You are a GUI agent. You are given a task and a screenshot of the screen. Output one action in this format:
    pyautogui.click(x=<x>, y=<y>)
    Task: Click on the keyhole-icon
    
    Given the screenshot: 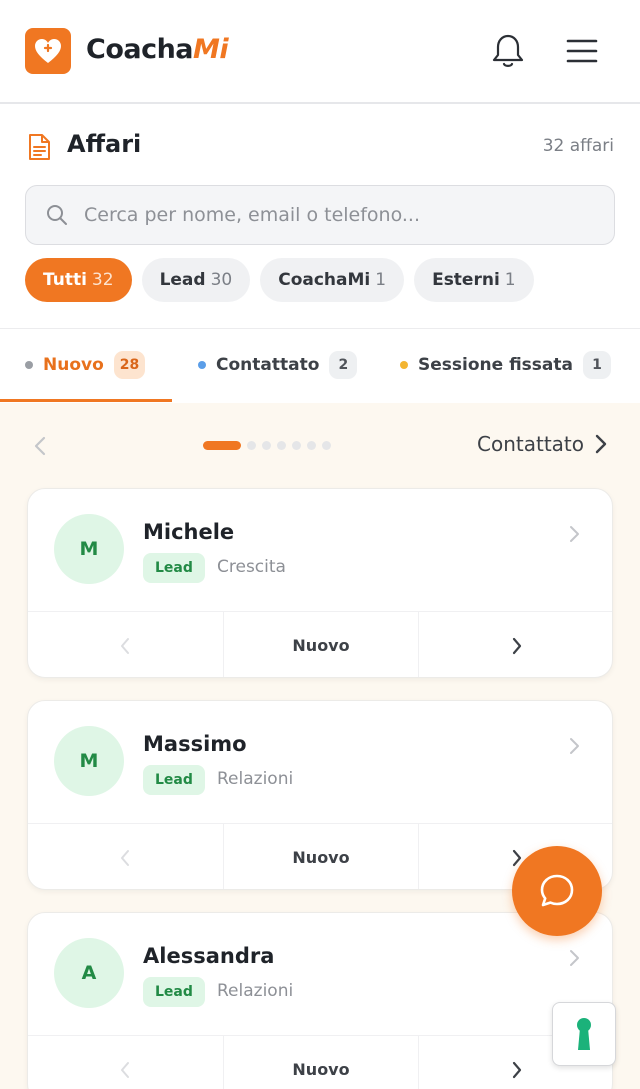 What is the action you would take?
    pyautogui.click(x=584, y=1034)
    